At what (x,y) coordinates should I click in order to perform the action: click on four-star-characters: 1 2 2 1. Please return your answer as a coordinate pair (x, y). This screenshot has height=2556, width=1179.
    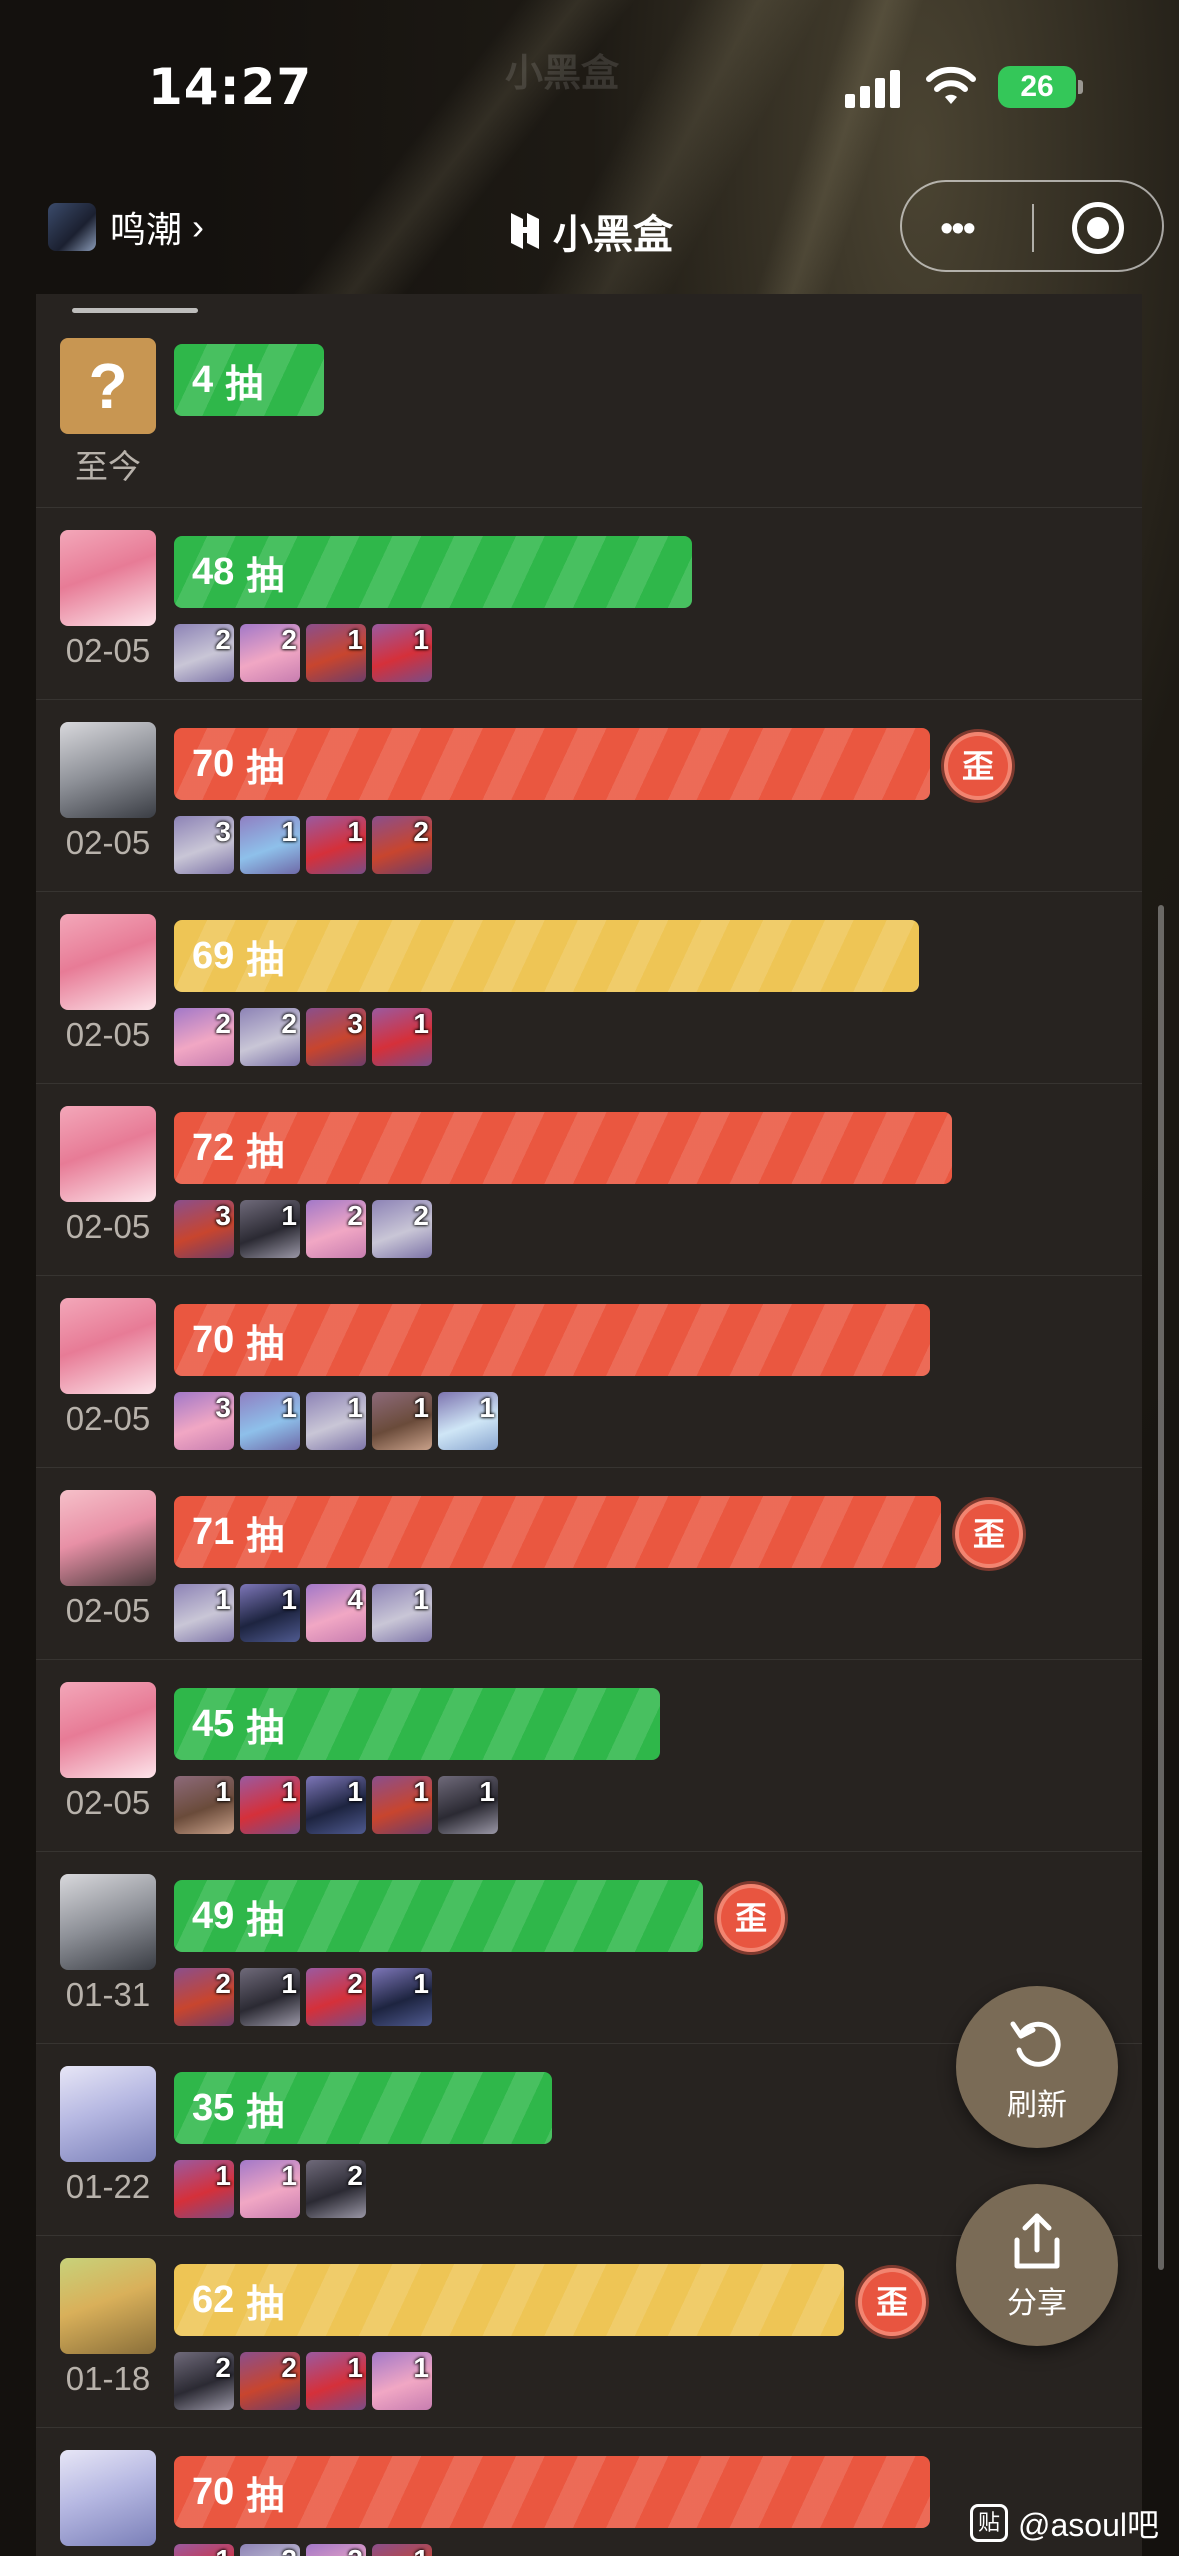
    Looking at the image, I should click on (303, 2550).